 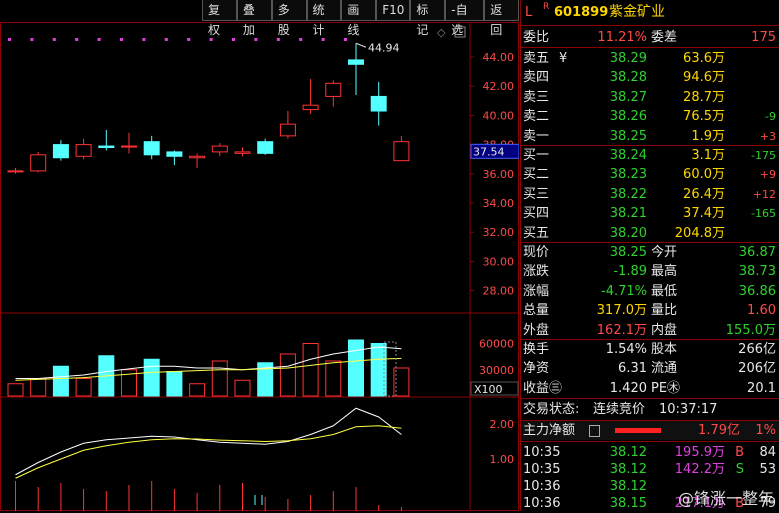 I want to click on stock-header: L R 601899 紫金矿业, so click(x=650, y=12).